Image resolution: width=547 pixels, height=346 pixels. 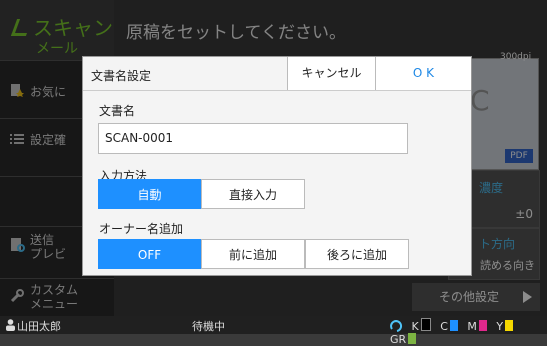 What do you see at coordinates (477, 326) in the screenshot?
I see `ink-m: M` at bounding box center [477, 326].